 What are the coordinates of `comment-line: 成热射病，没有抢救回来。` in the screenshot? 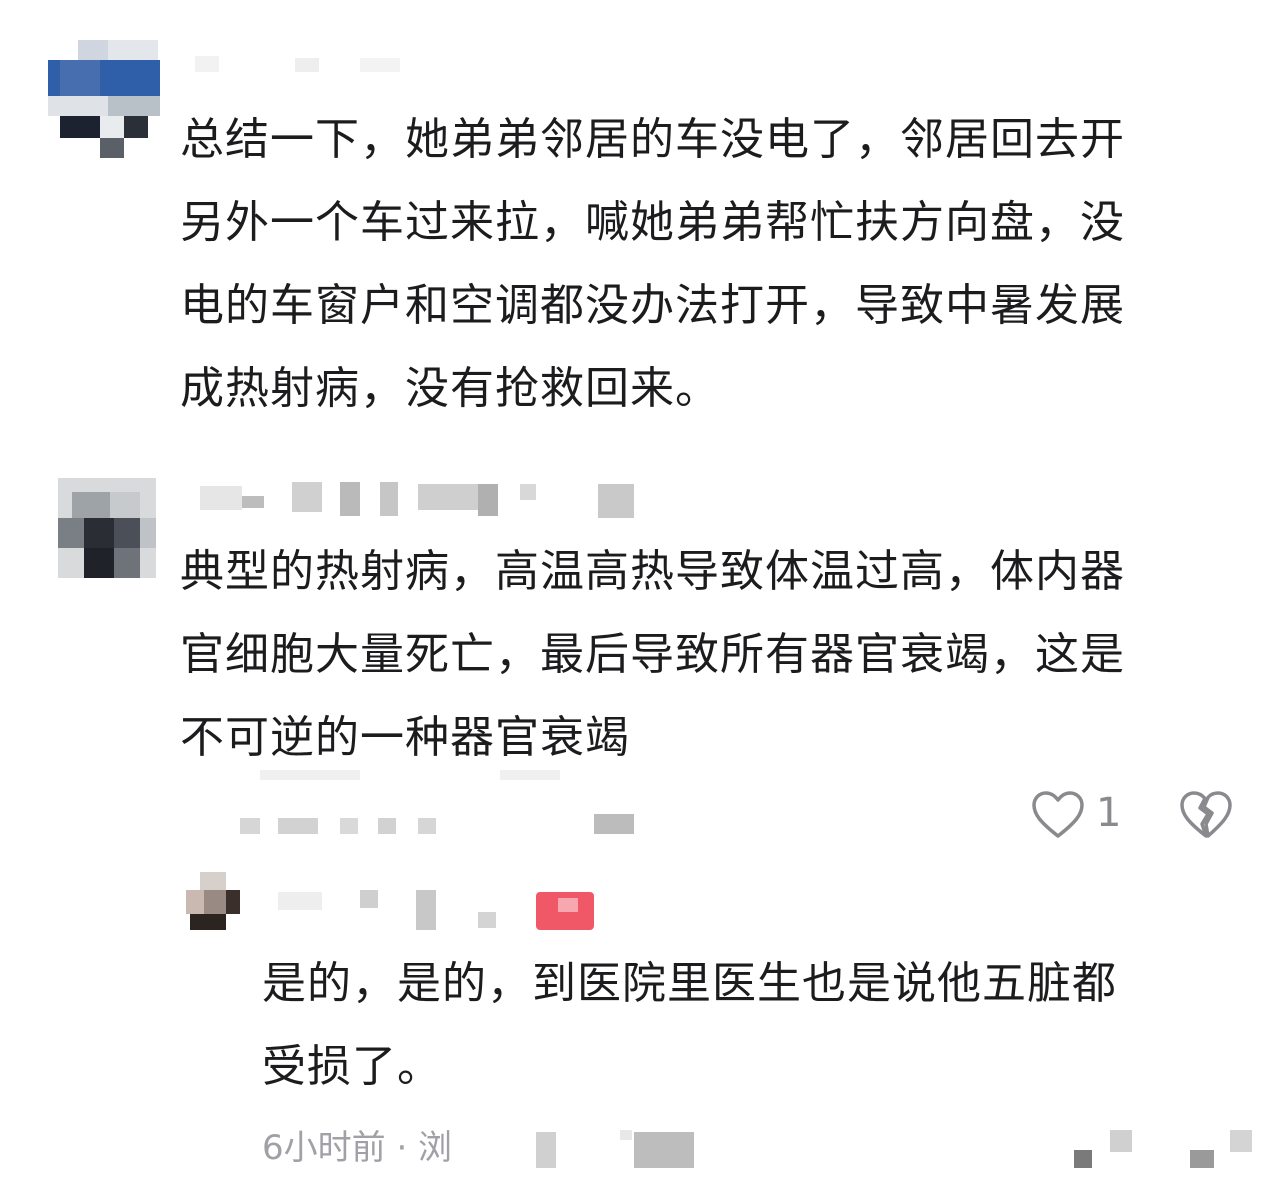 It's located at (450, 388).